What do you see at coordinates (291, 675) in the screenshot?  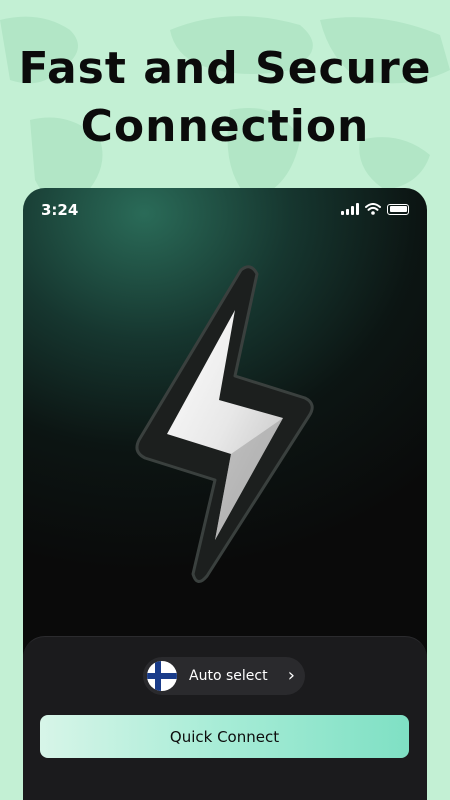 I see `chevron-right-icon: ›` at bounding box center [291, 675].